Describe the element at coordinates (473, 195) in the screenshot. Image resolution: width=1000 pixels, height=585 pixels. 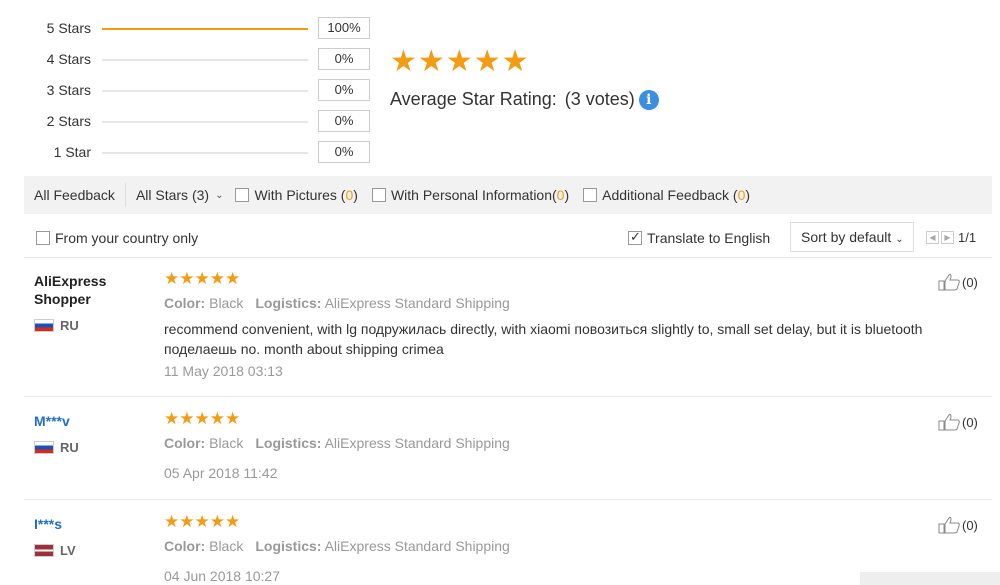
I see `with-personal-info-label: With Personal Information(` at that location.